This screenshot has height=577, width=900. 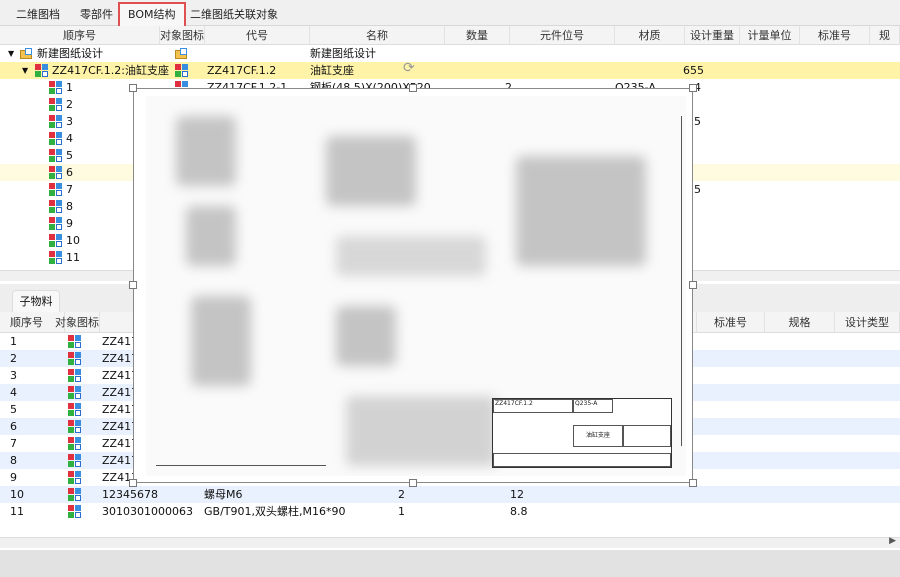 I want to click on status-bar, so click(x=450, y=563).